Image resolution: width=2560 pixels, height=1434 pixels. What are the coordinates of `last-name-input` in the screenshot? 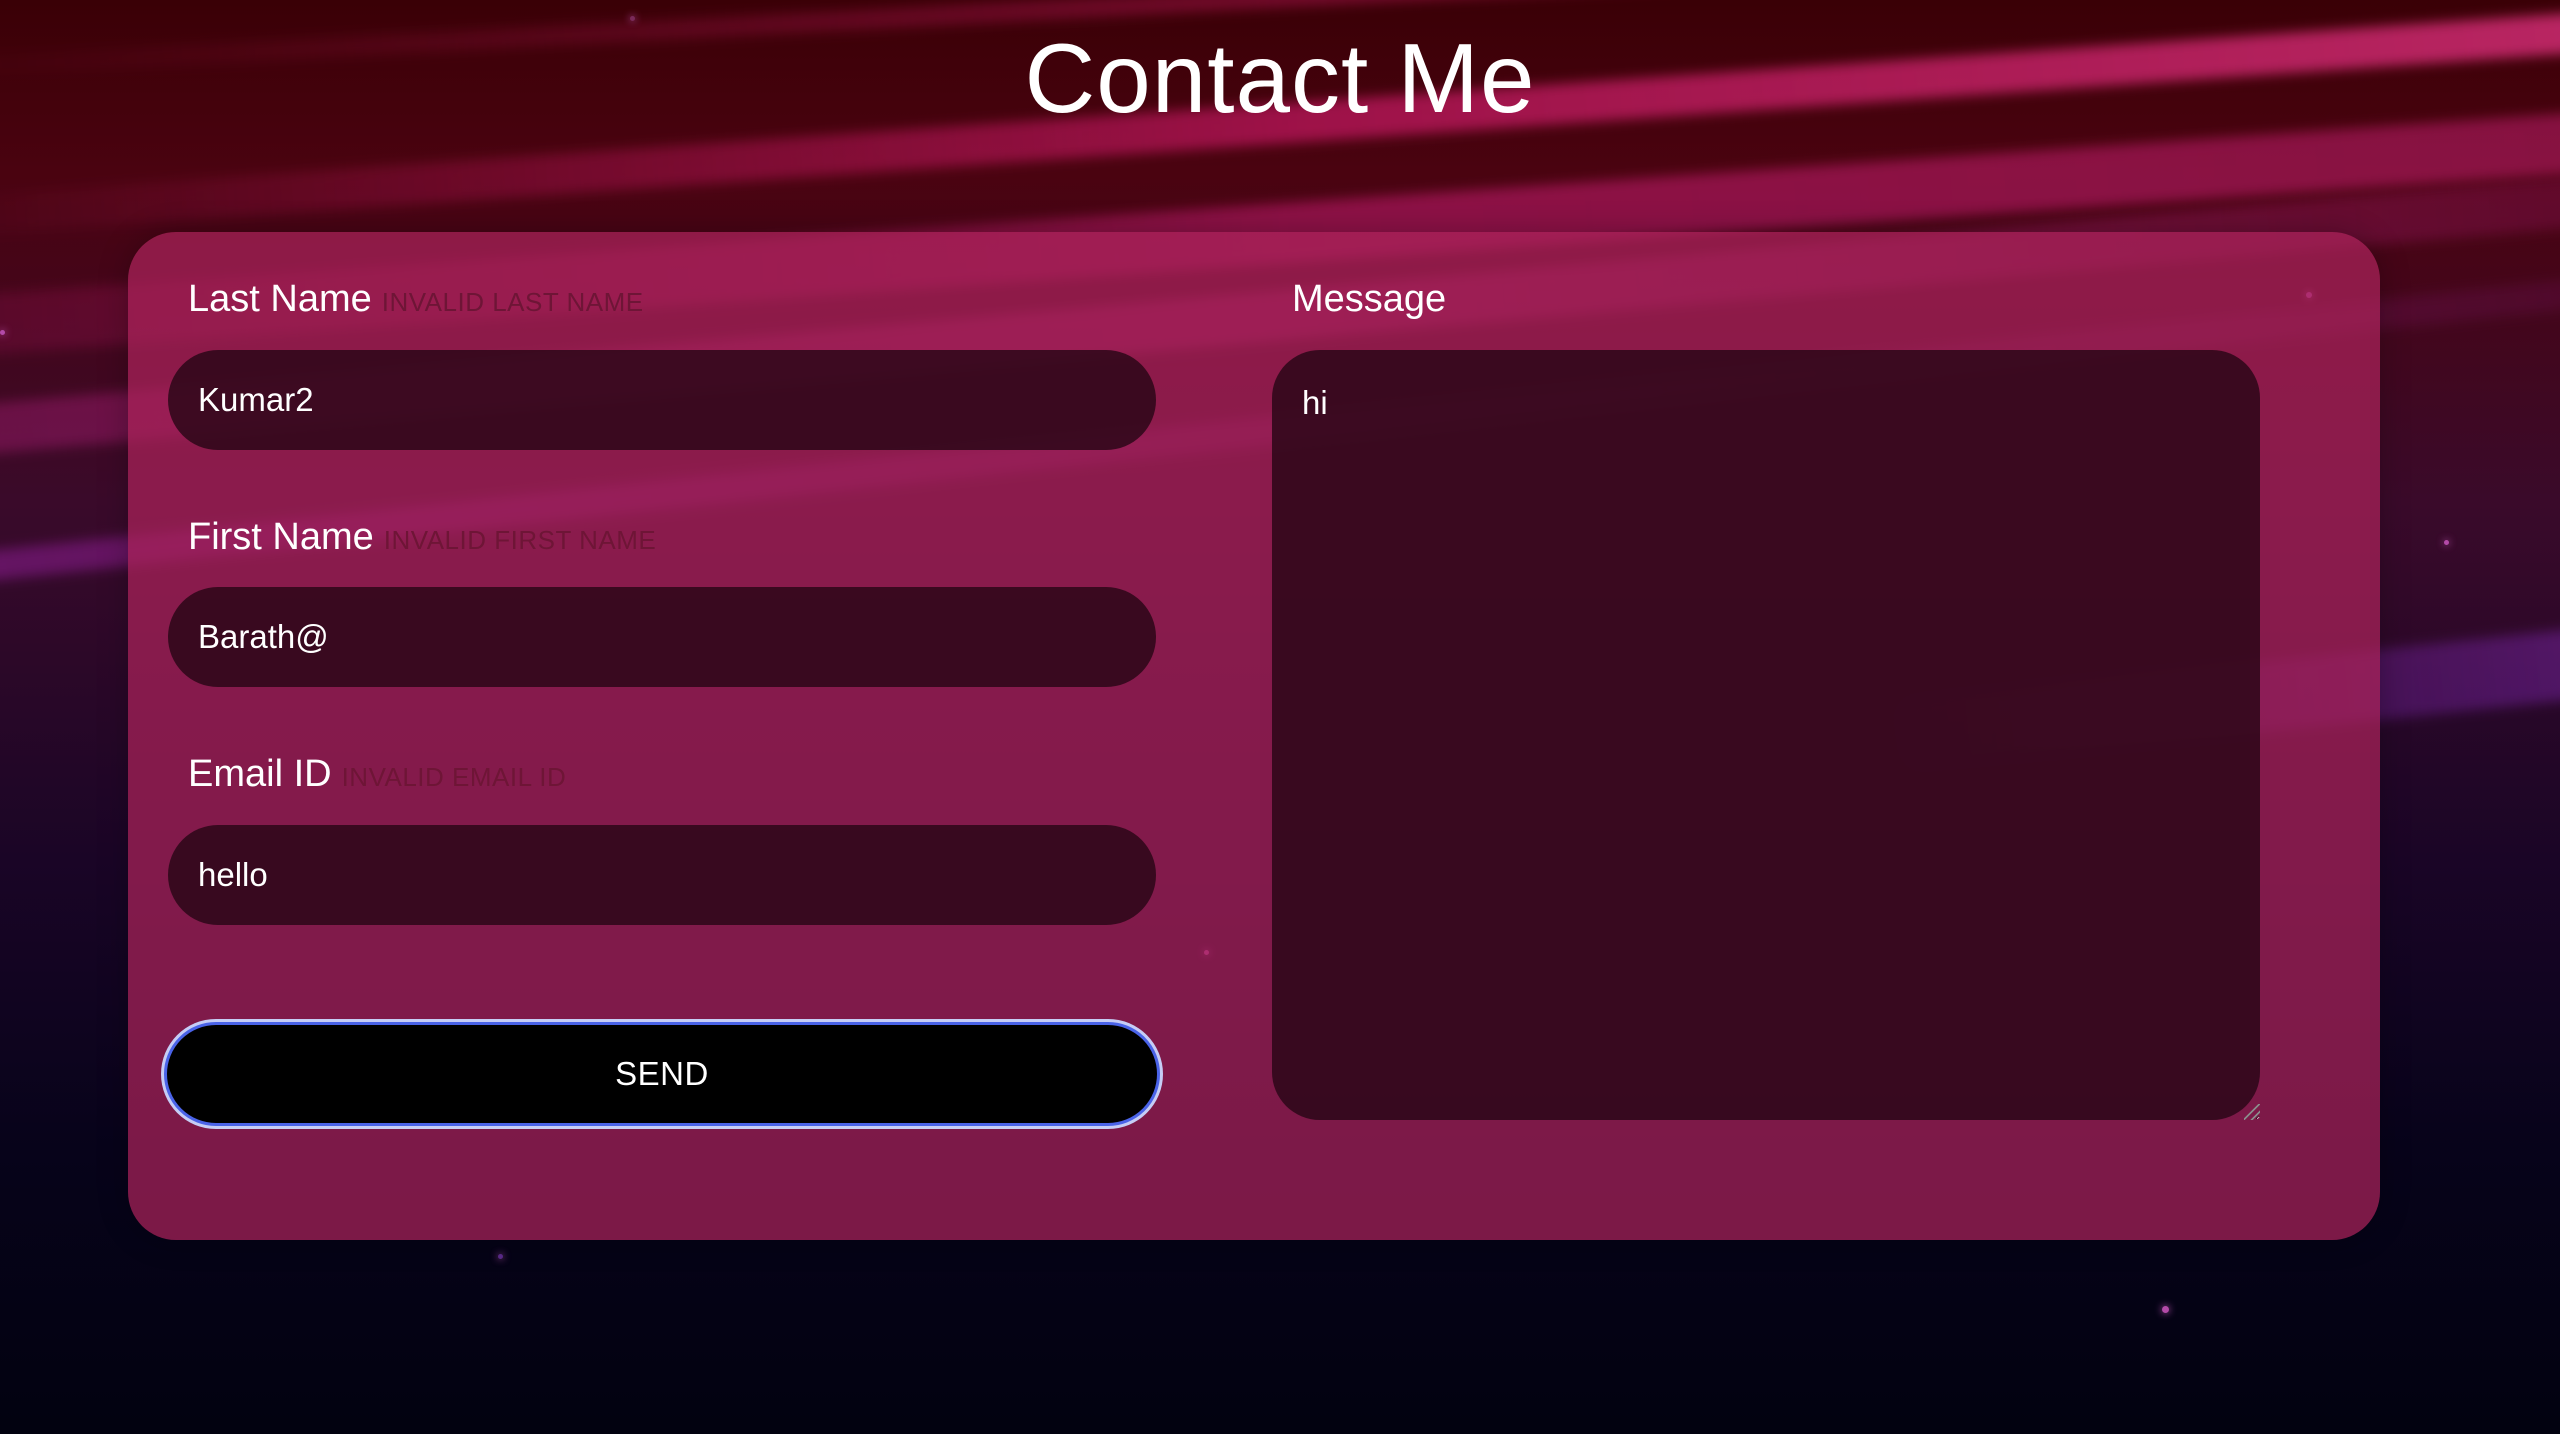 It's located at (662, 400).